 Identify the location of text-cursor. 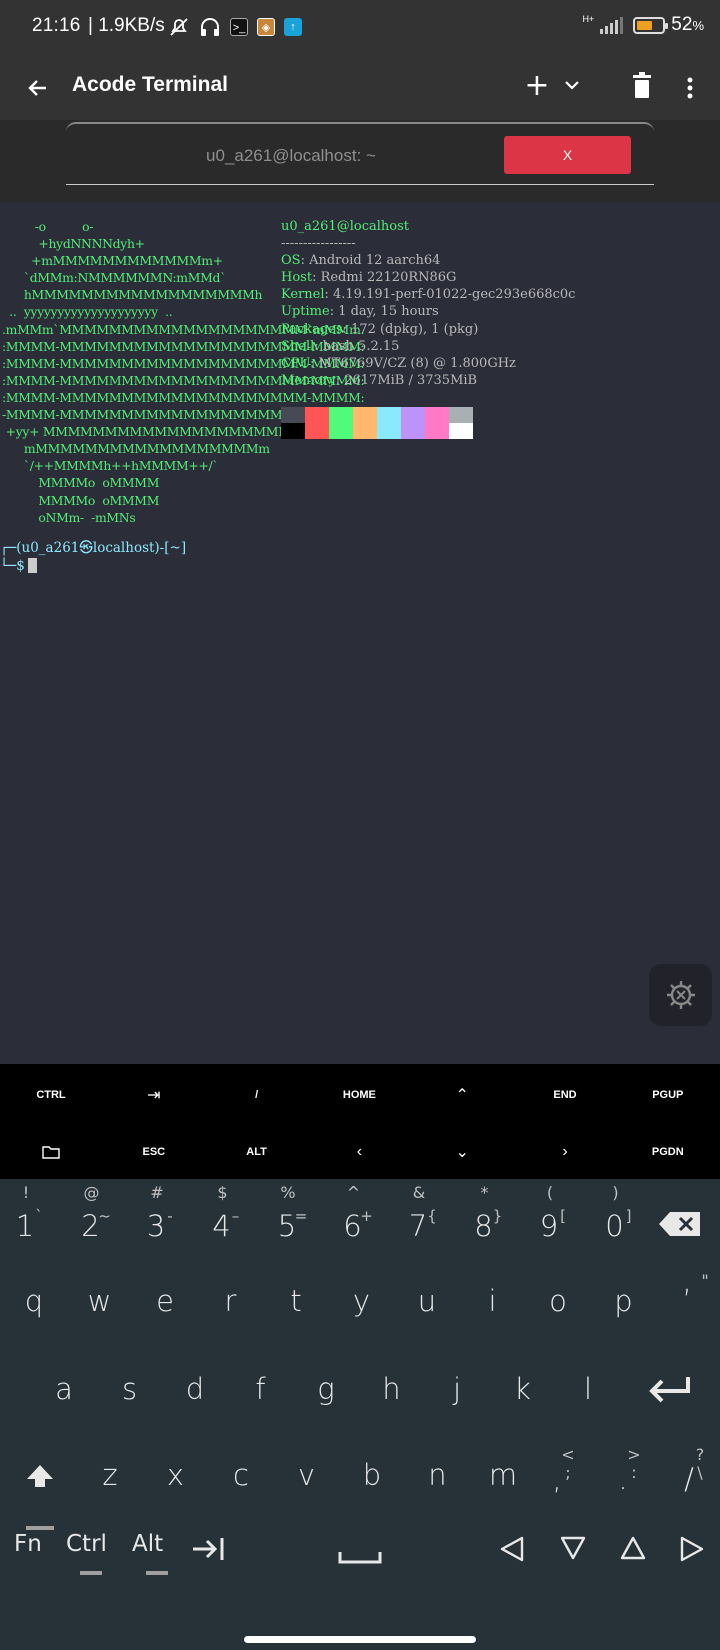
(32, 565).